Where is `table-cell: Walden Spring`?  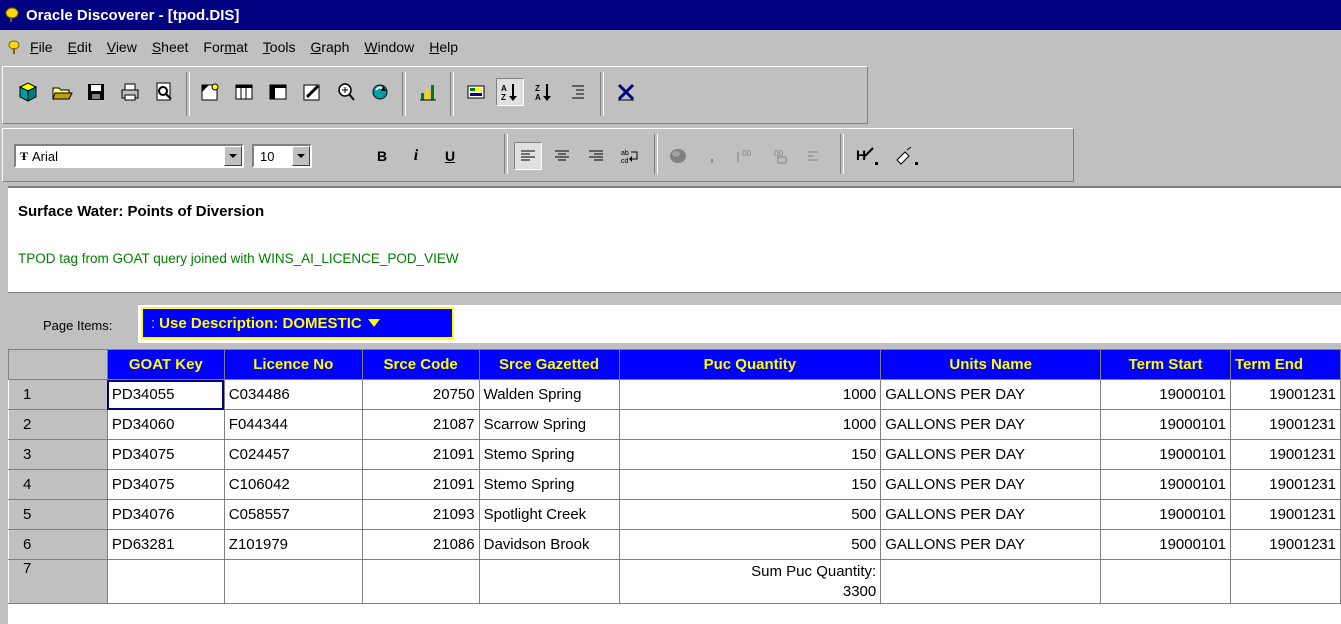 table-cell: Walden Spring is located at coordinates (549, 394).